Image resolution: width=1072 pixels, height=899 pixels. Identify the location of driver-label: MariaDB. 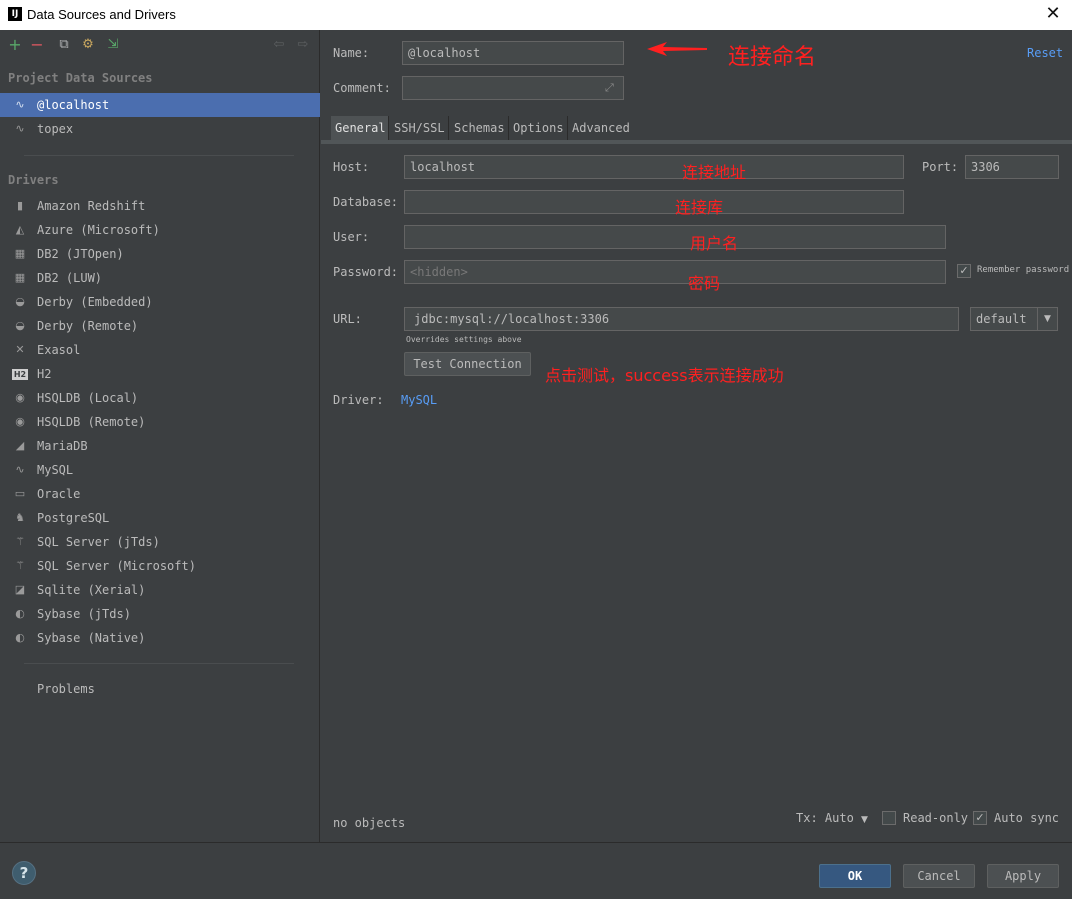
(62, 446).